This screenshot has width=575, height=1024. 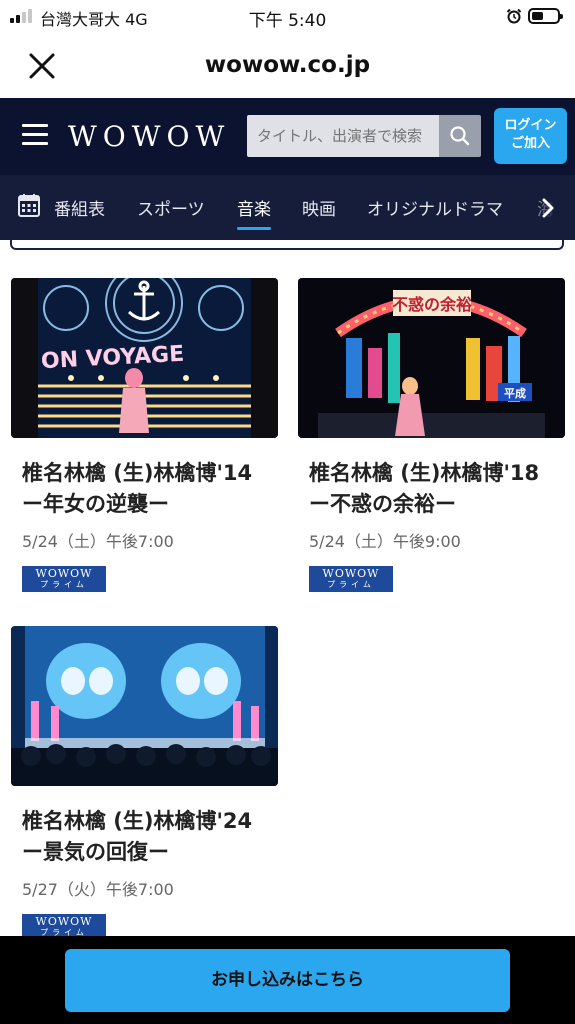 What do you see at coordinates (144, 837) in the screenshot?
I see `program-title: 椎名林檎 (生)林檎博'24 ー景気の回復ー` at bounding box center [144, 837].